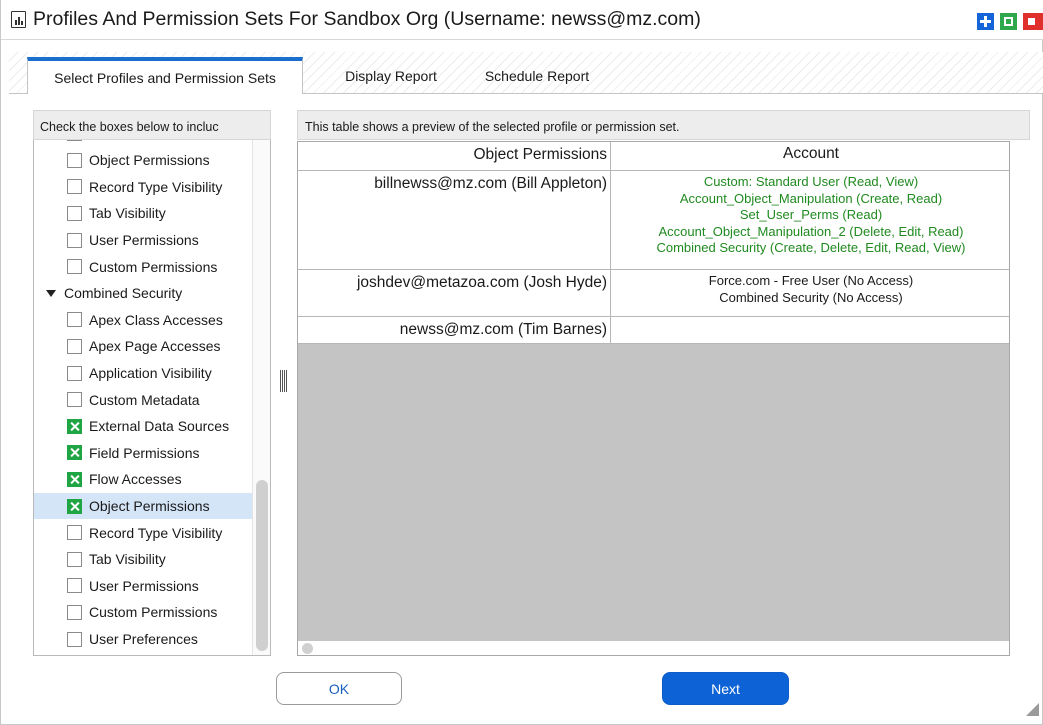  What do you see at coordinates (1033, 21) in the screenshot?
I see `close-icon` at bounding box center [1033, 21].